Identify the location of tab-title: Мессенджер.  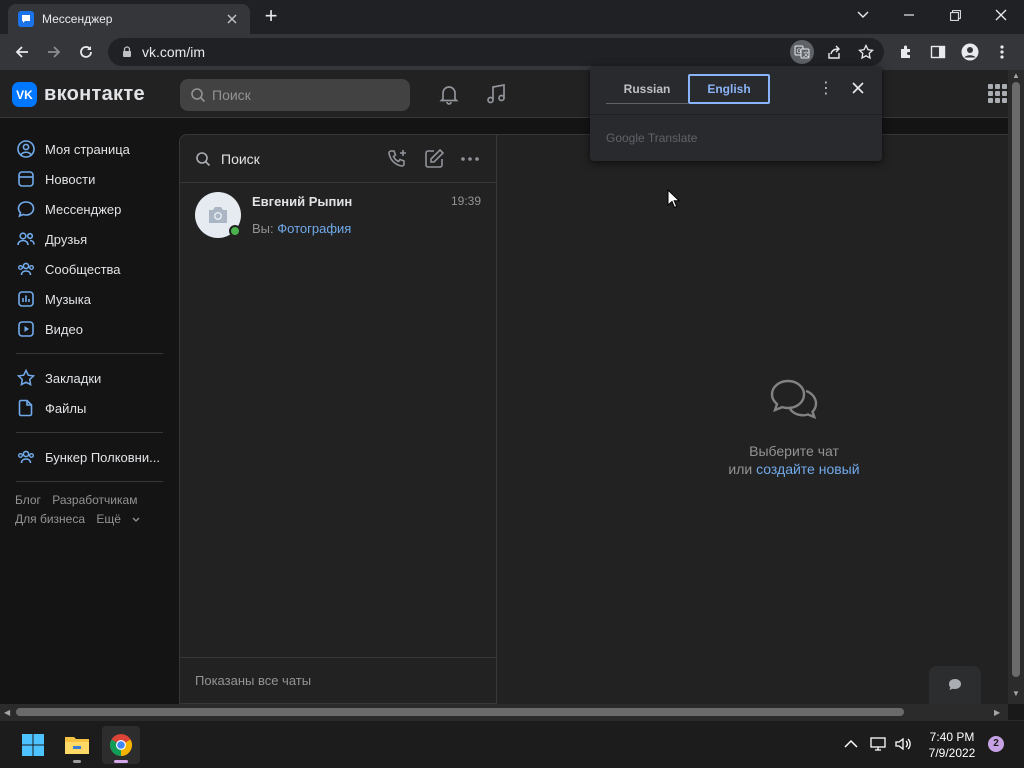
(77, 19).